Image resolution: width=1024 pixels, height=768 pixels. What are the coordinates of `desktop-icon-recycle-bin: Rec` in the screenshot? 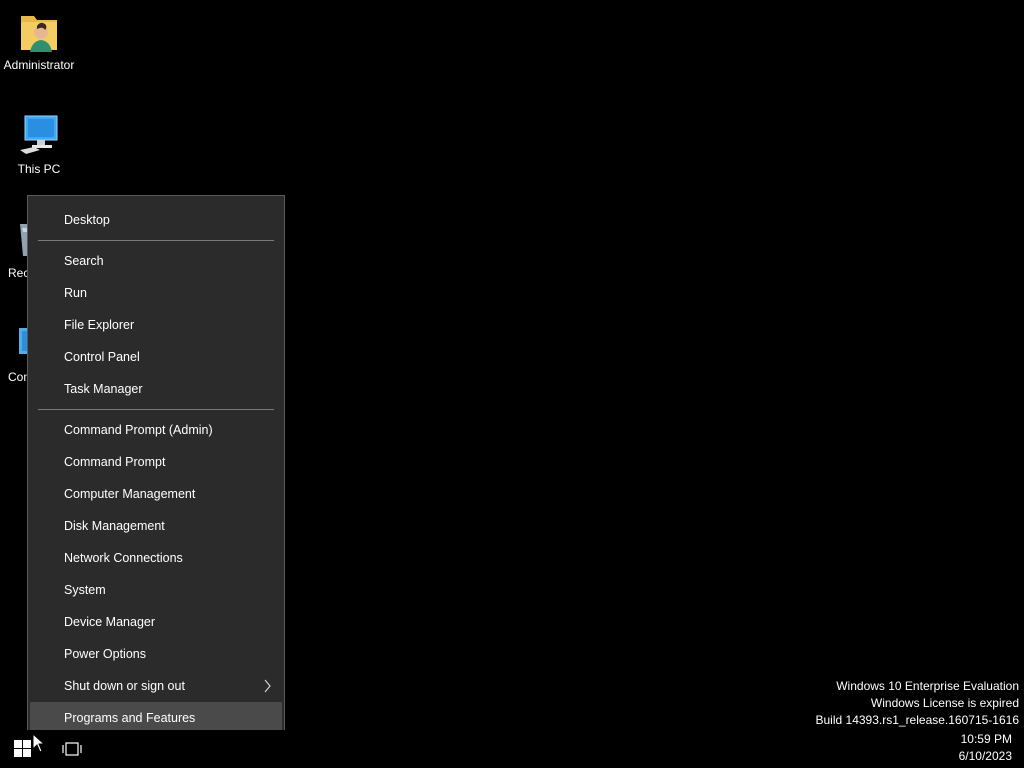 It's located at (15, 249).